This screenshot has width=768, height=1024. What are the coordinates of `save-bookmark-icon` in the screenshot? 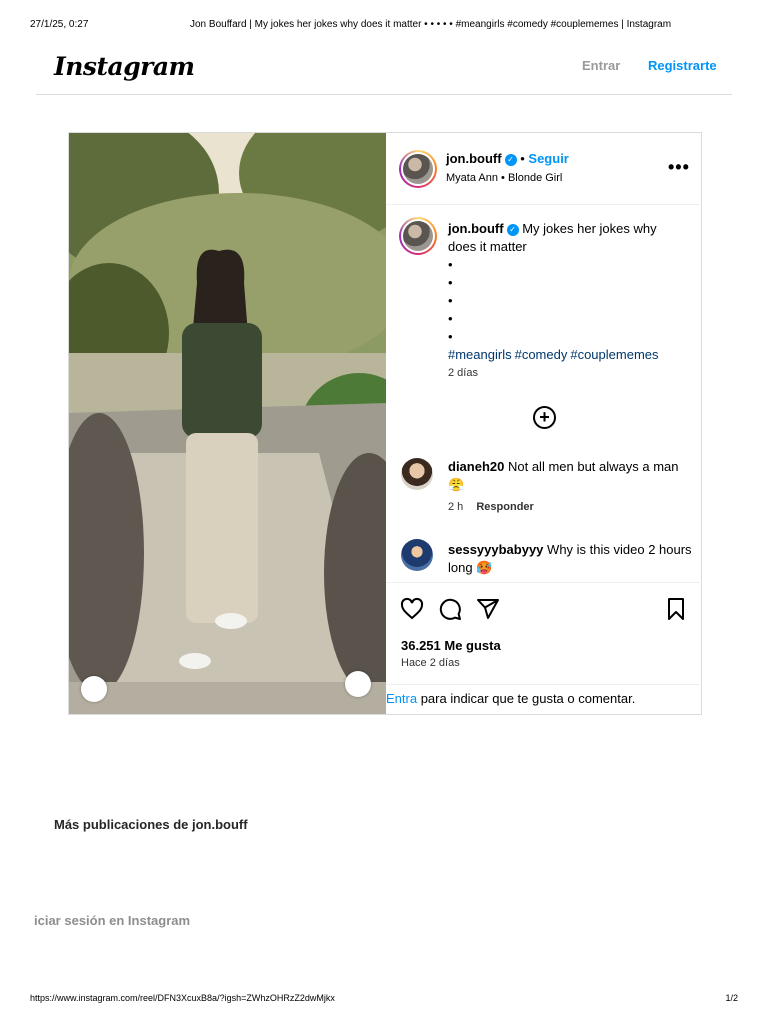 It's located at (676, 609).